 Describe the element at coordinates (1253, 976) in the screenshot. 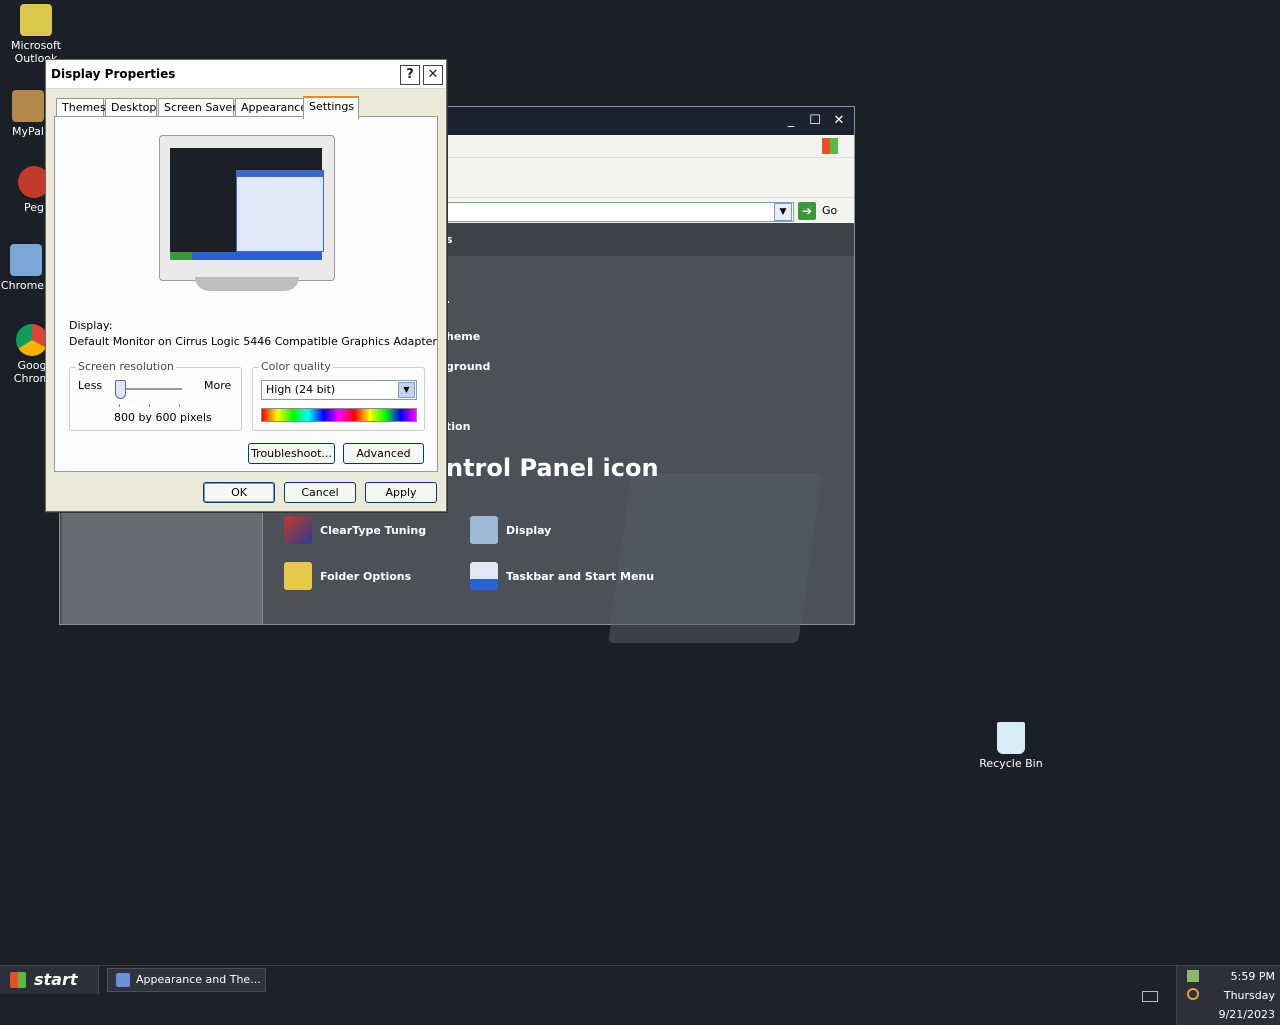

I see `clock-time: 5:59 PM` at that location.